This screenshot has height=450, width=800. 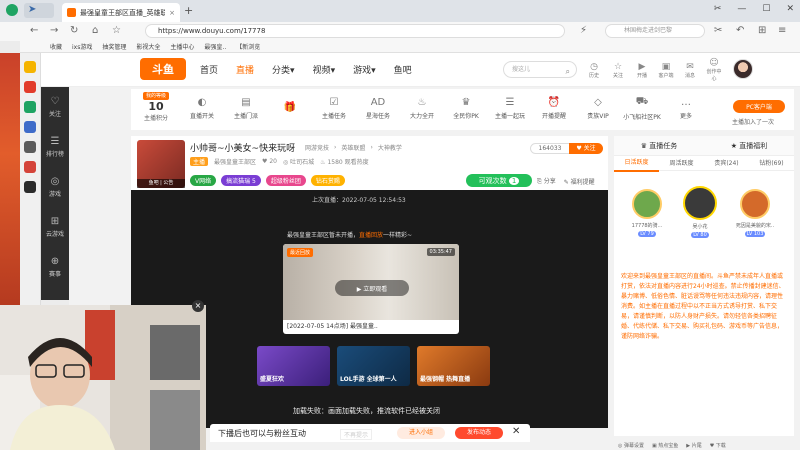 I want to click on weibo-icon, so click(x=30, y=87).